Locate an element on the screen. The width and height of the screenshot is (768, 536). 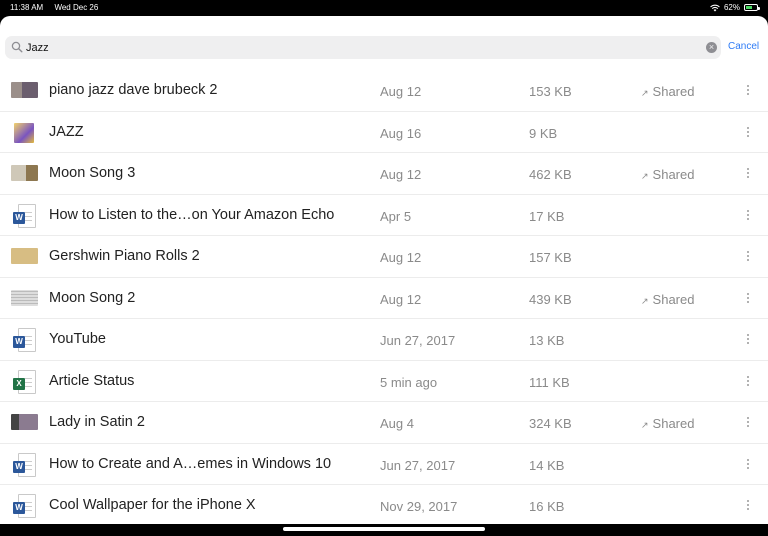
file-size: 14 KB is located at coordinates (547, 465).